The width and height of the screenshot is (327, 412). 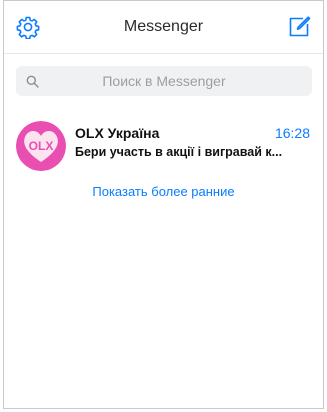 I want to click on avatar-logo-text: OLX, so click(x=41, y=146).